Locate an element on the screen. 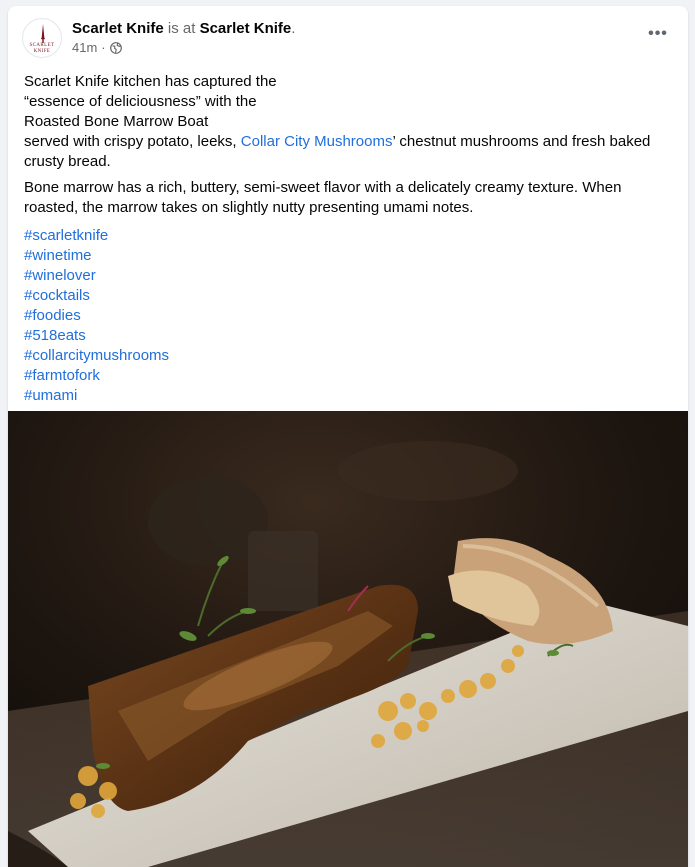 The width and height of the screenshot is (695, 867). avatar-logo-line-2: KNIFE is located at coordinates (42, 51).